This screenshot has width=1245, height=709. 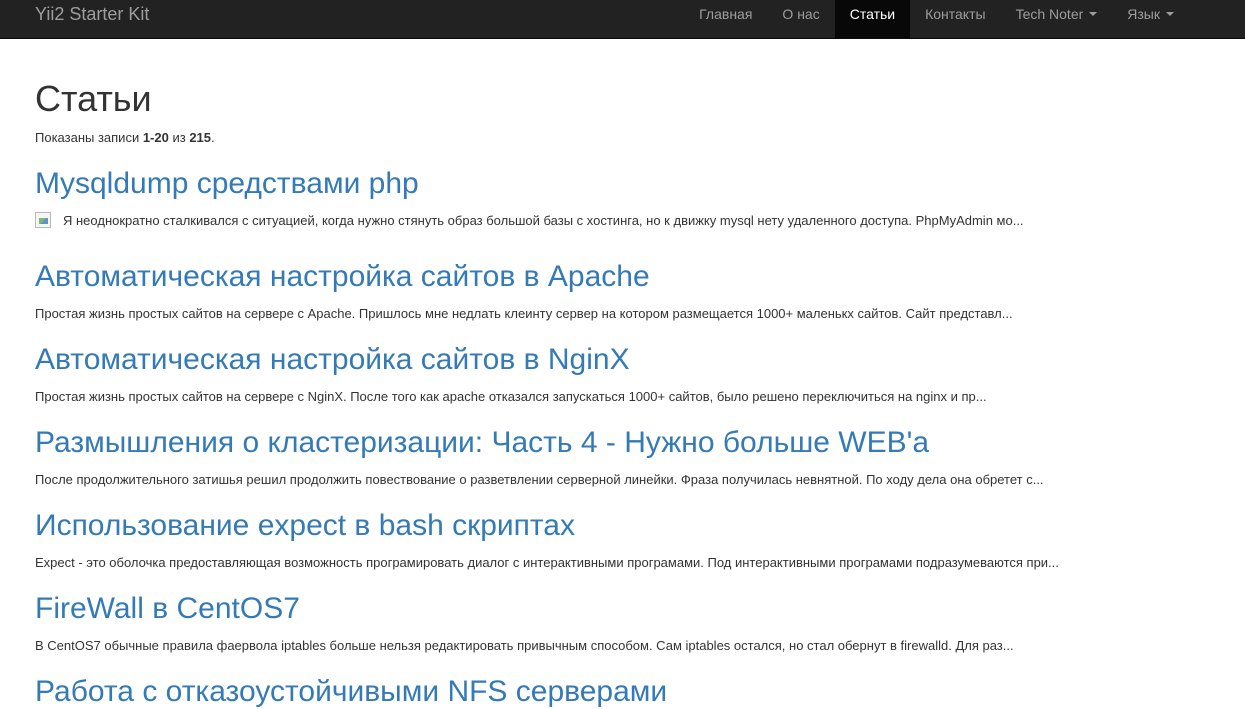 I want to click on summary-prefix: Показаны записи, so click(x=89, y=137).